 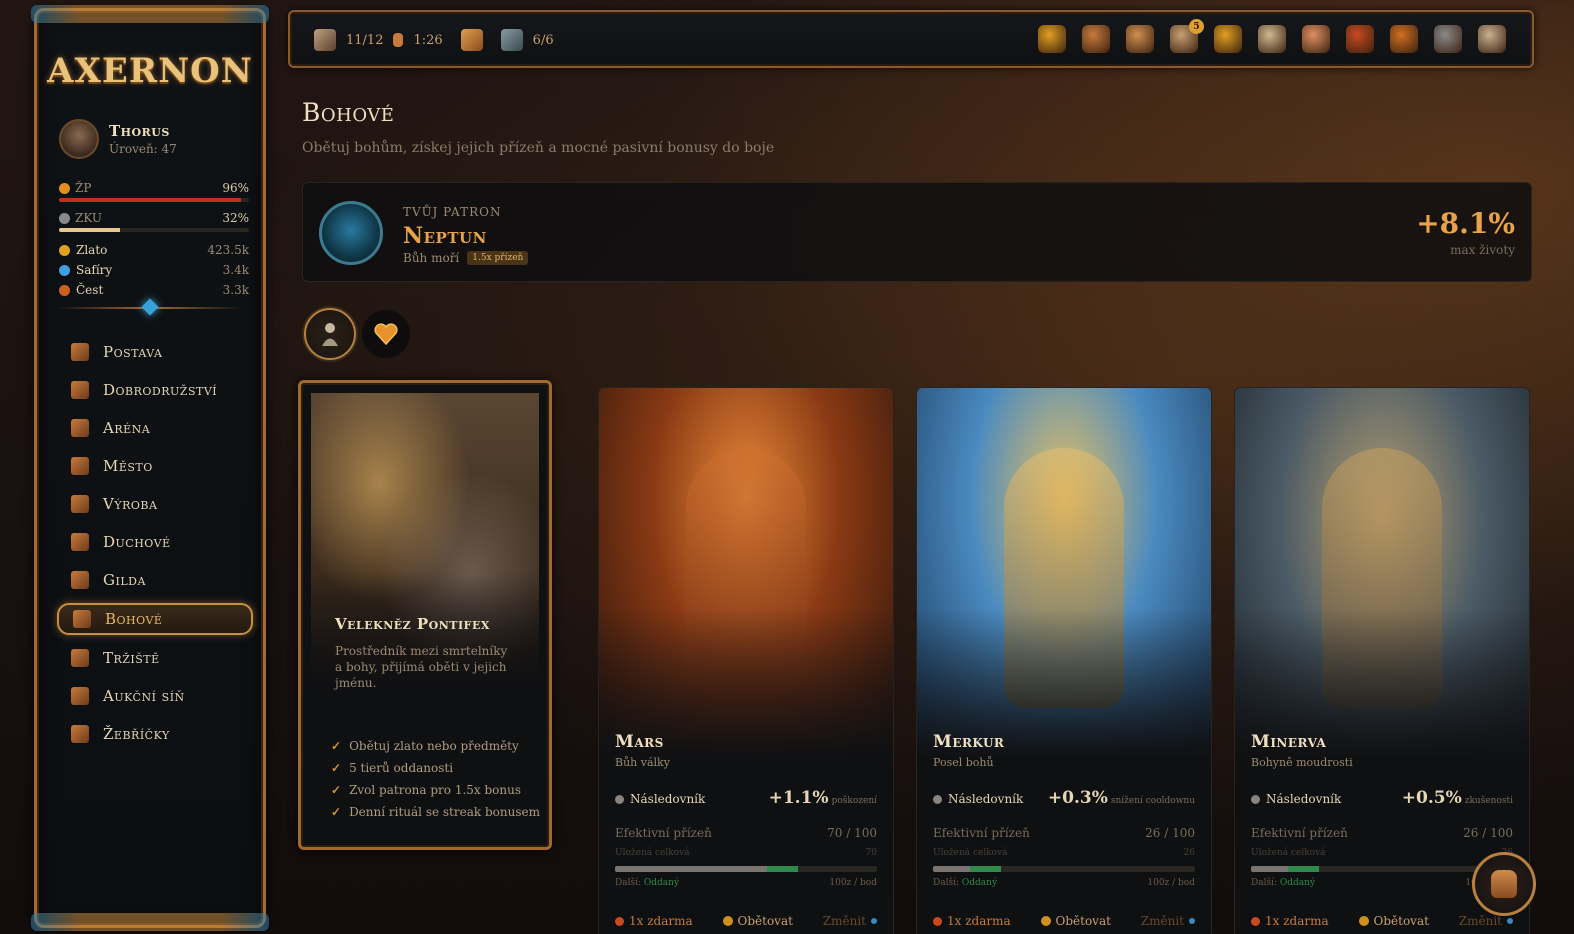 What do you see at coordinates (1492, 39) in the screenshot?
I see `temple-icon` at bounding box center [1492, 39].